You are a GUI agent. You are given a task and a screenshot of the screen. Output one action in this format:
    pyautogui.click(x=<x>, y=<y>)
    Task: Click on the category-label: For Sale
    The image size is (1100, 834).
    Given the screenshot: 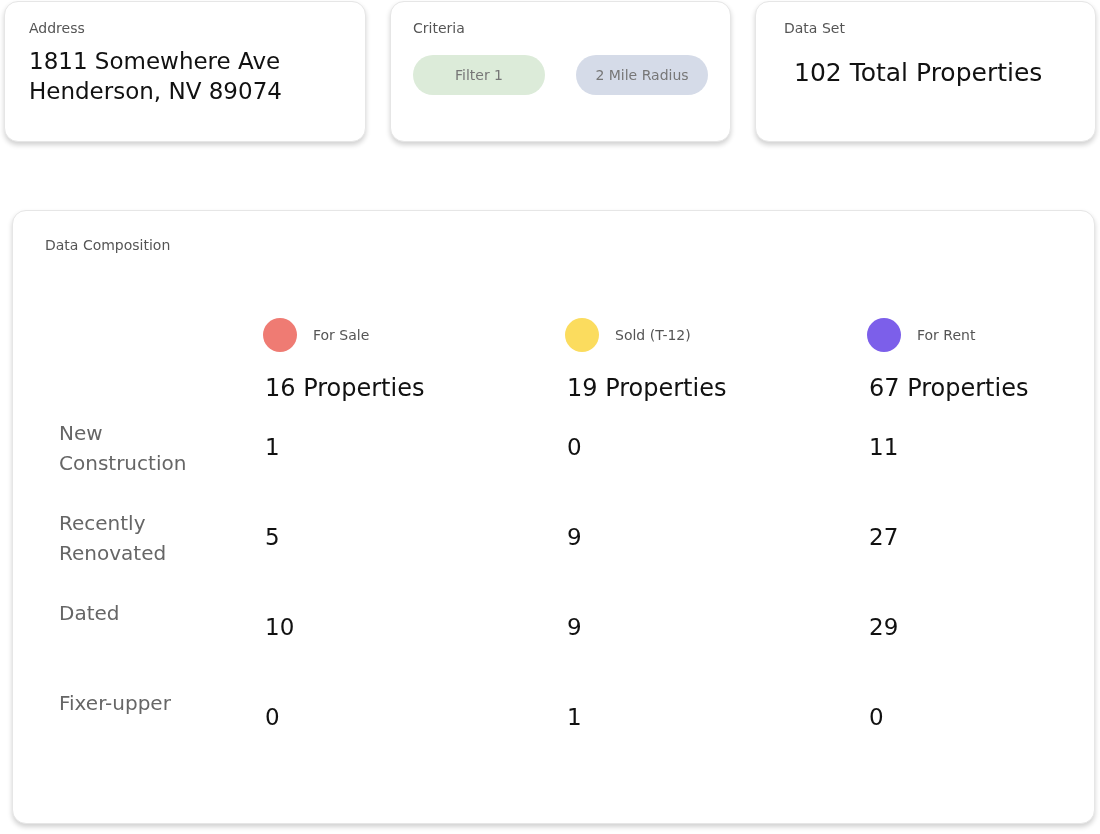 What is the action you would take?
    pyautogui.click(x=341, y=335)
    